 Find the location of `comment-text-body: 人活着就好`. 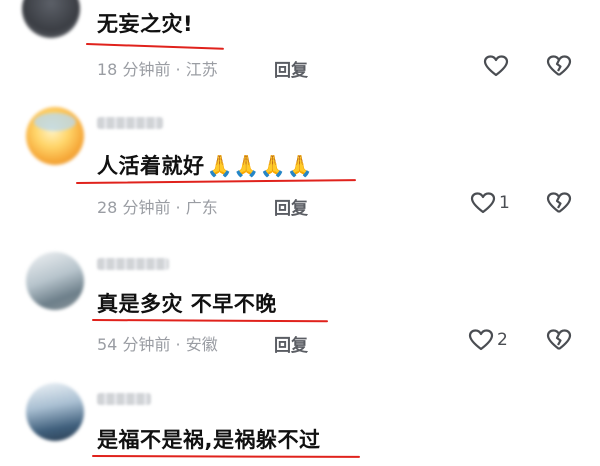

comment-text-body: 人活着就好 is located at coordinates (151, 166).